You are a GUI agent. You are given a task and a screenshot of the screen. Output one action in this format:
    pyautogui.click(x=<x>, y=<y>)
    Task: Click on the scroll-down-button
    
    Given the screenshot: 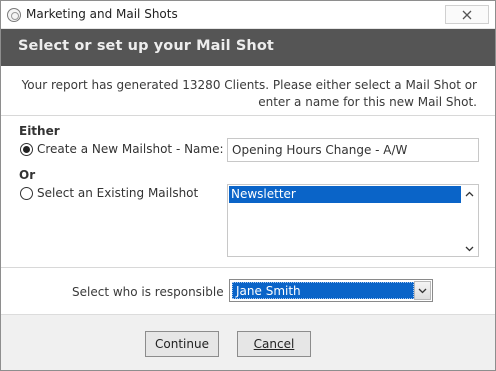 What is the action you would take?
    pyautogui.click(x=469, y=248)
    